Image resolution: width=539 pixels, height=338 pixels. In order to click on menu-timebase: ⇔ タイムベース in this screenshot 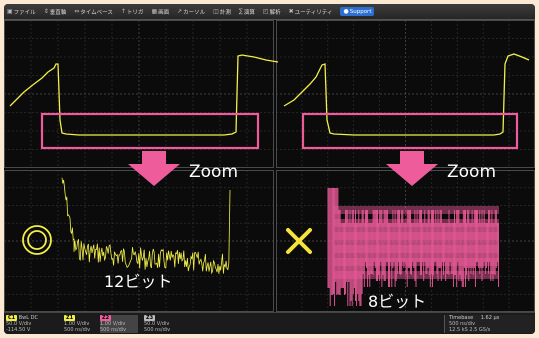, I will do `click(93, 12)`.